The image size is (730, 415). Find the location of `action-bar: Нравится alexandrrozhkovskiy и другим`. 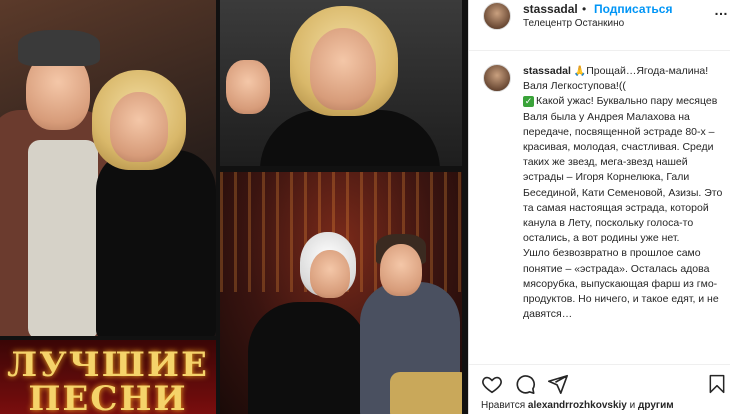

action-bar: Нравится alexandrrozhkovskiy и другим is located at coordinates (599, 389).